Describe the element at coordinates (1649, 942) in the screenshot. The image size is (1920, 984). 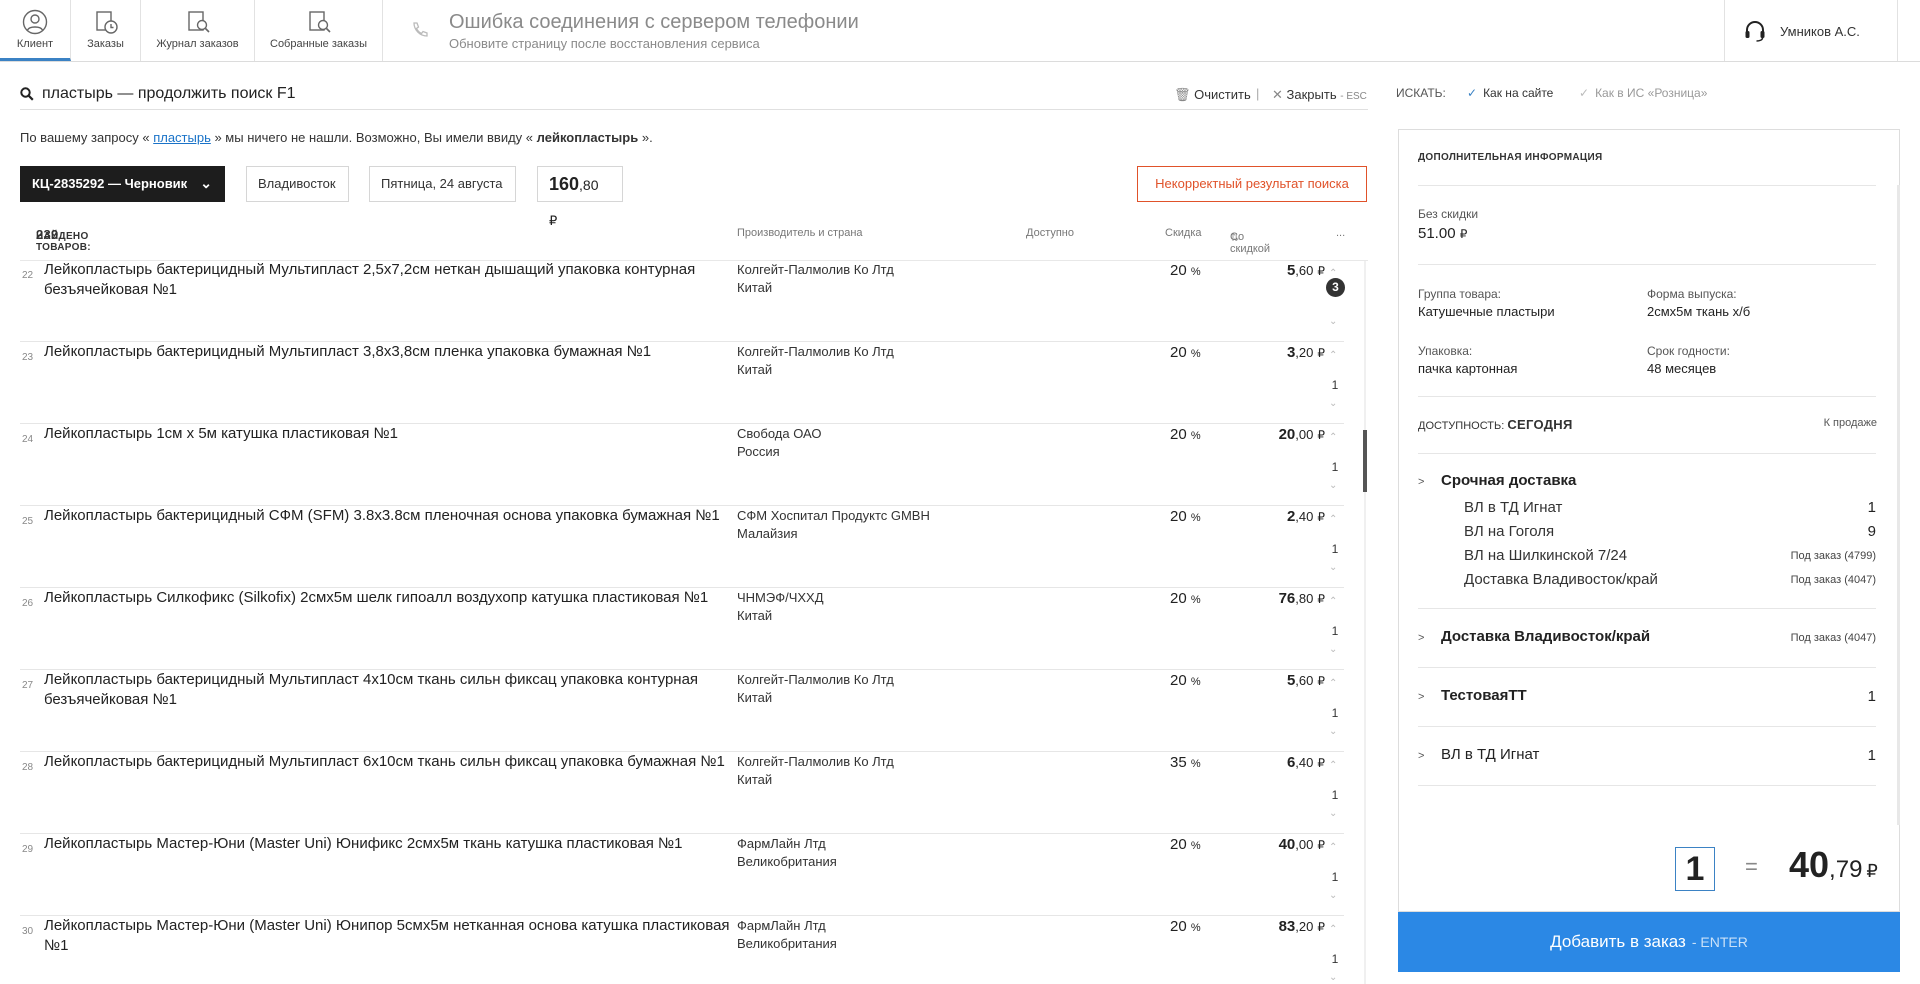
I see `add-to-order-button: Добавить в заказ - ENTER` at that location.